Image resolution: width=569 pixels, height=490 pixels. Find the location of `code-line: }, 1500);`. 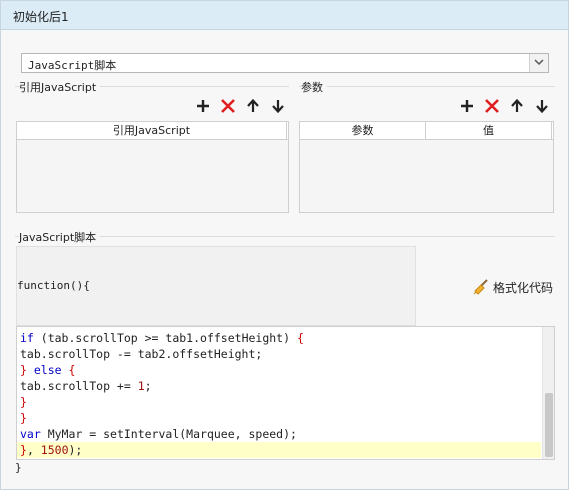

code-line: }, 1500); is located at coordinates (51, 450).